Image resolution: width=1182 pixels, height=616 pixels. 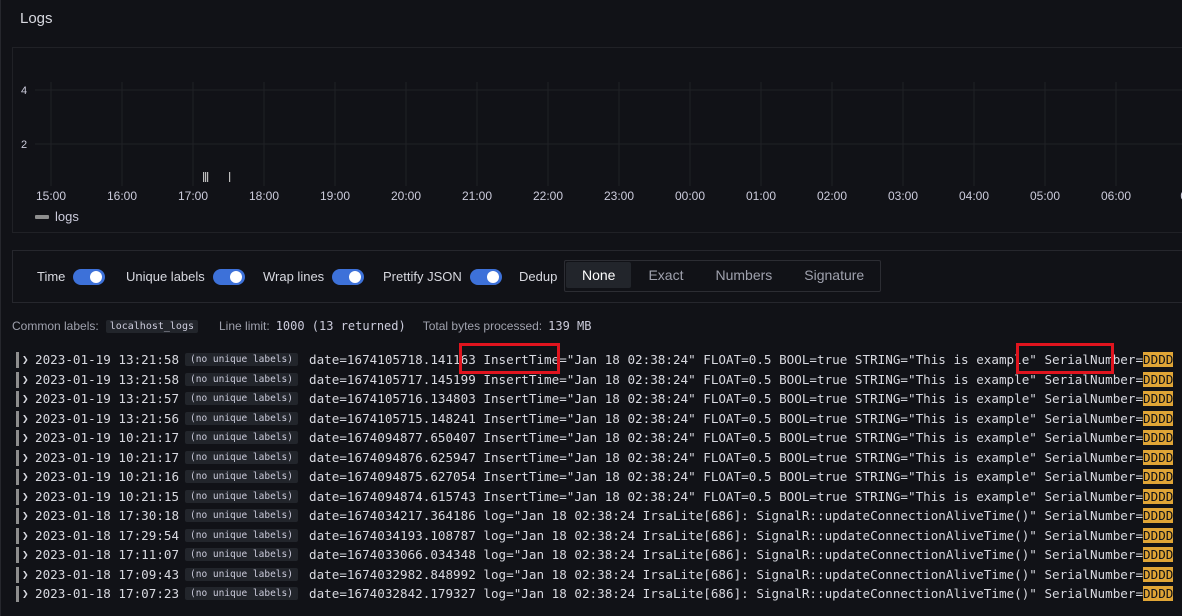 I want to click on time-option: Time, so click(x=71, y=276).